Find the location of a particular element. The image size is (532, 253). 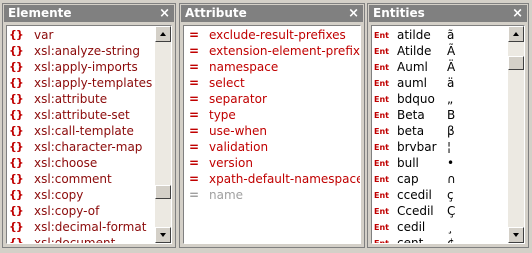

entity-item: Ent bdquo „ is located at coordinates (415, 99).